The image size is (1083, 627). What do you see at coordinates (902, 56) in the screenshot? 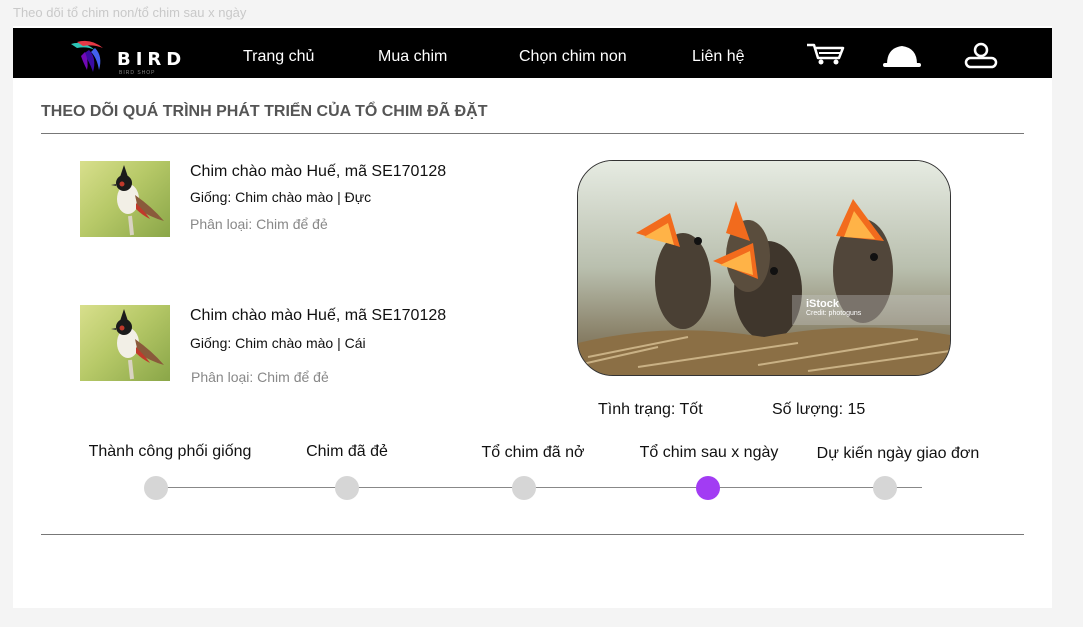
I see `bell-icon` at bounding box center [902, 56].